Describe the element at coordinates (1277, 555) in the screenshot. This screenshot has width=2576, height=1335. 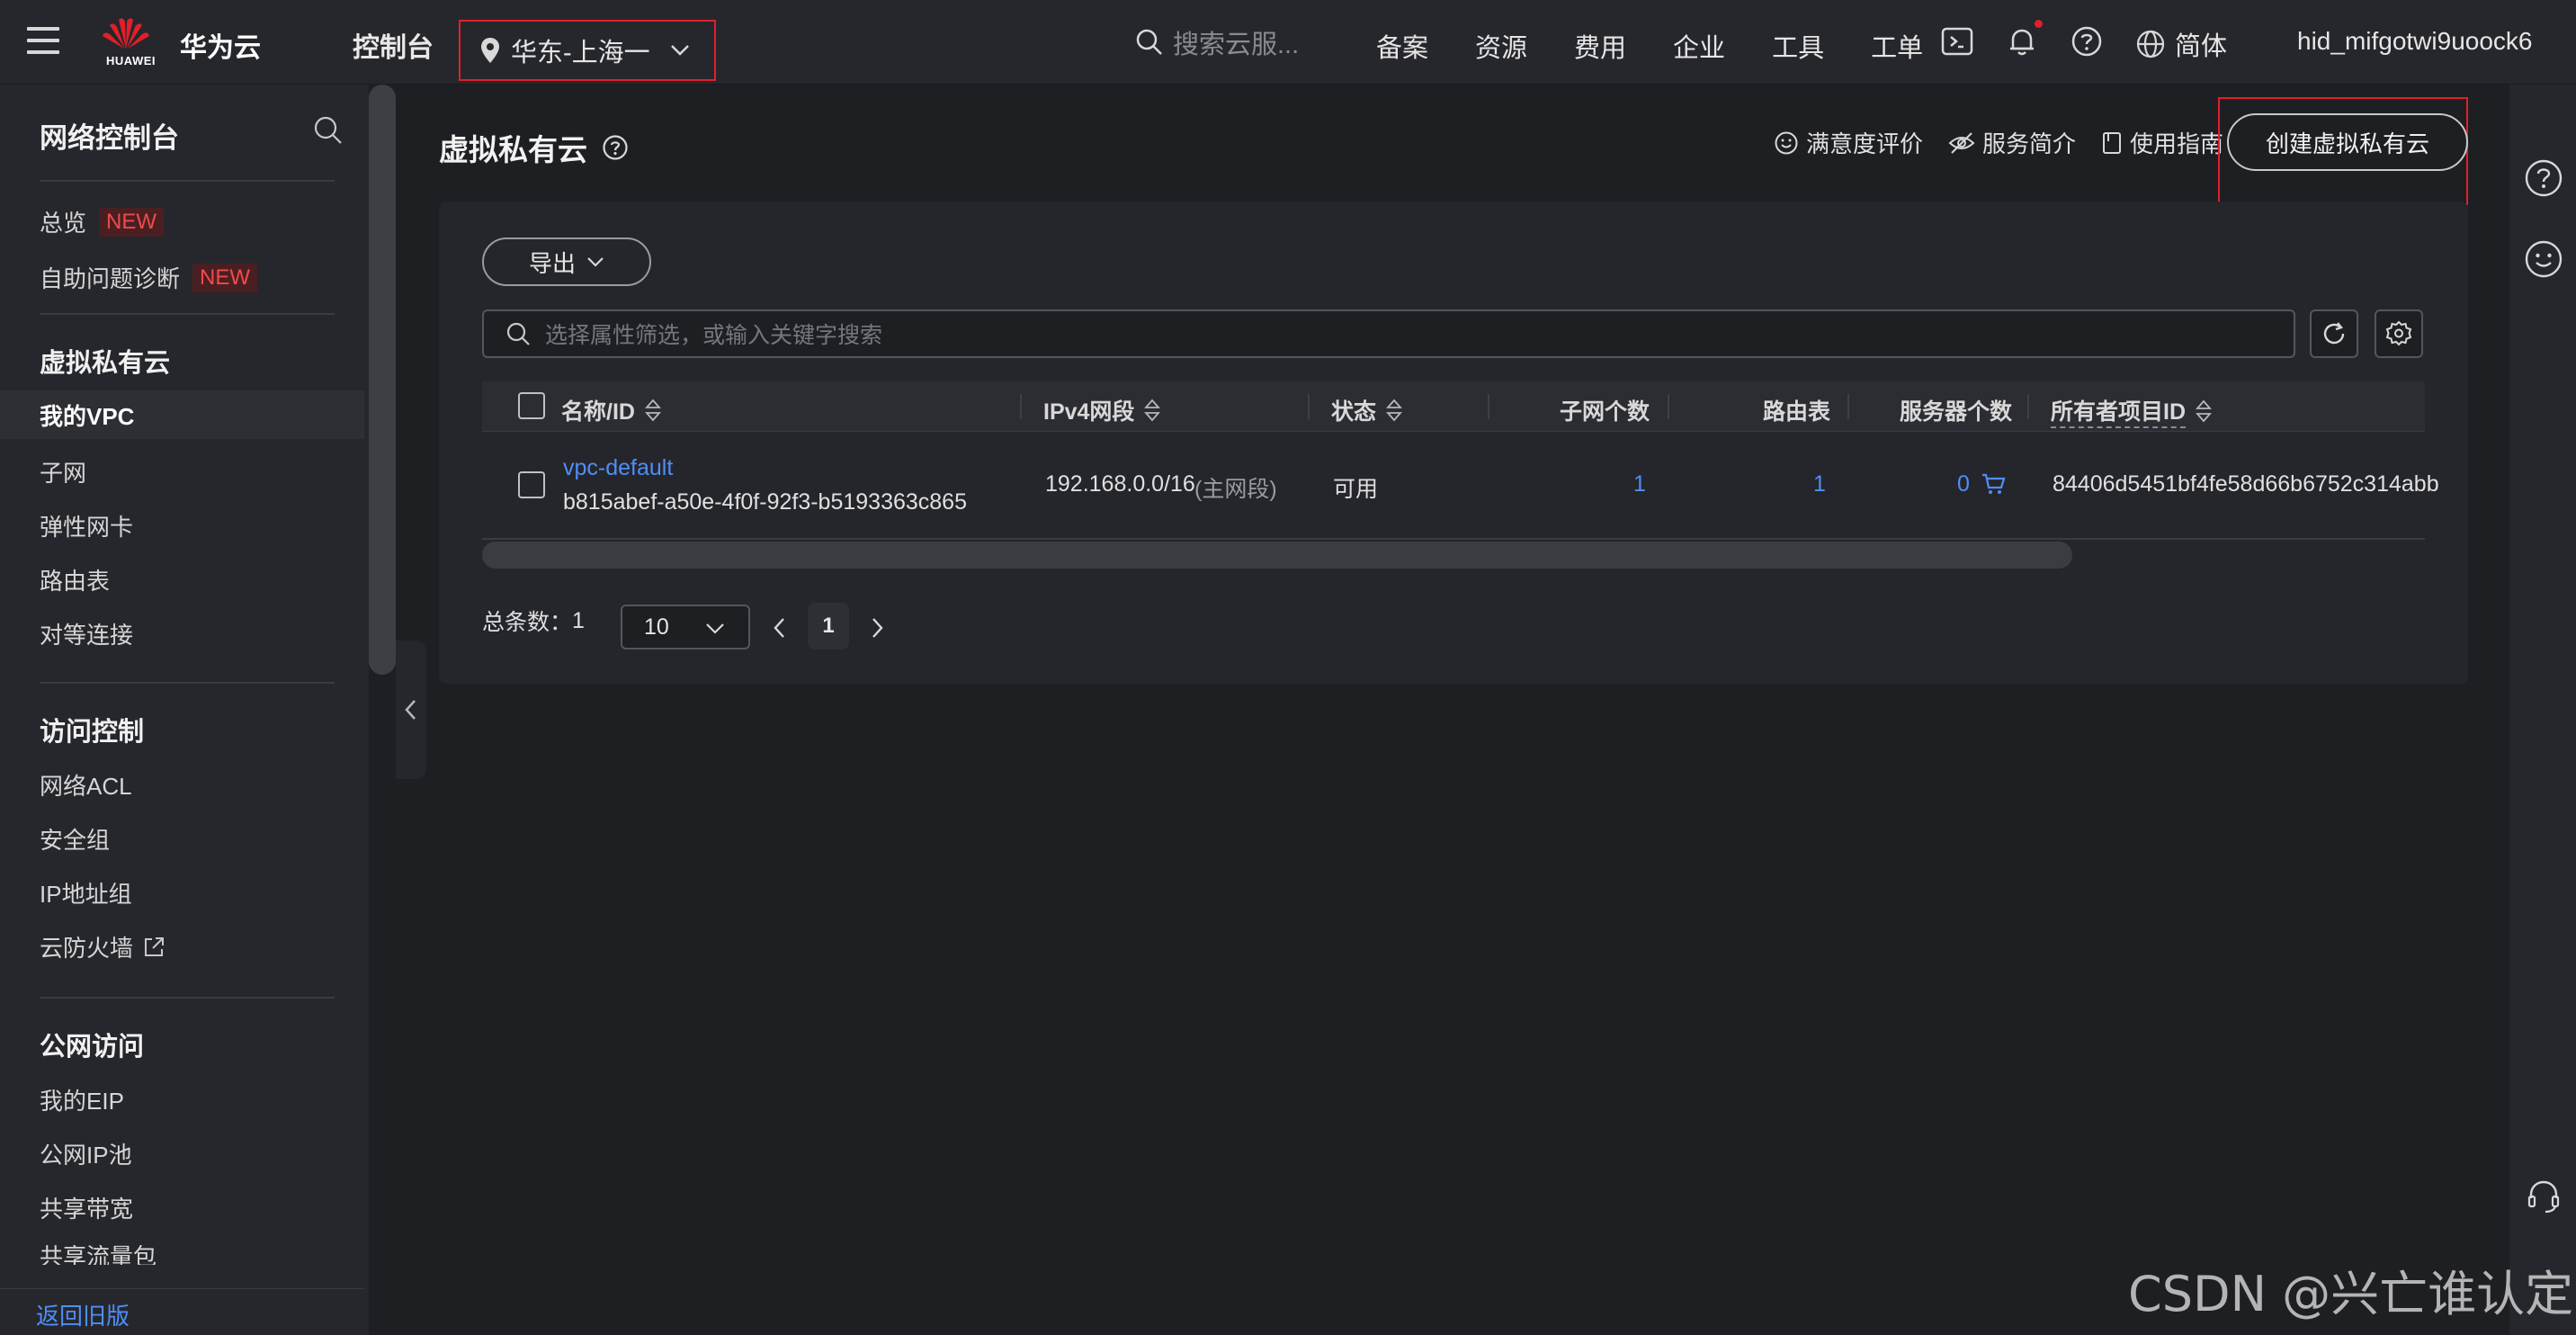
I see `table-horizontal-scrollbar` at that location.